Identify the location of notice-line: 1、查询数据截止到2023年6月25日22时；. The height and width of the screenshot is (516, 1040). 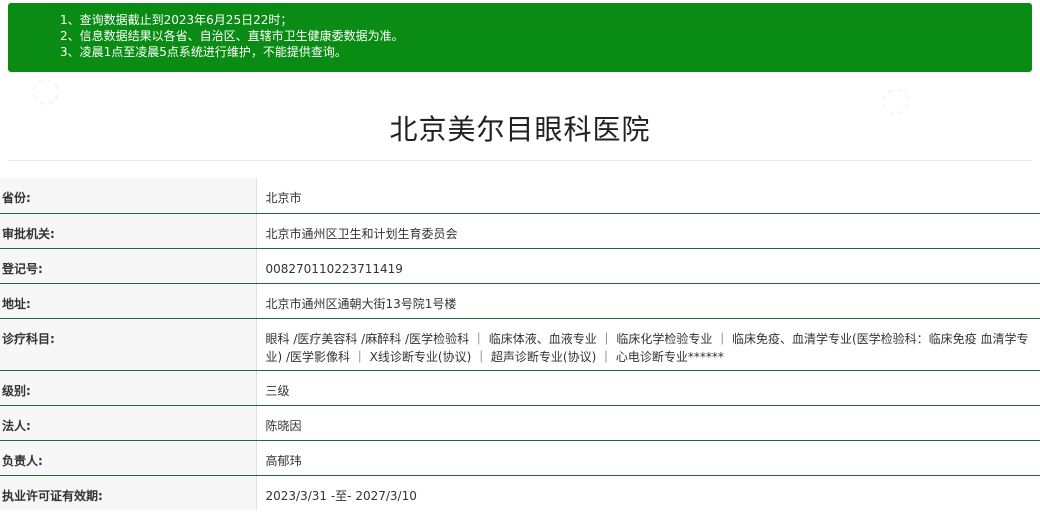
(176, 20).